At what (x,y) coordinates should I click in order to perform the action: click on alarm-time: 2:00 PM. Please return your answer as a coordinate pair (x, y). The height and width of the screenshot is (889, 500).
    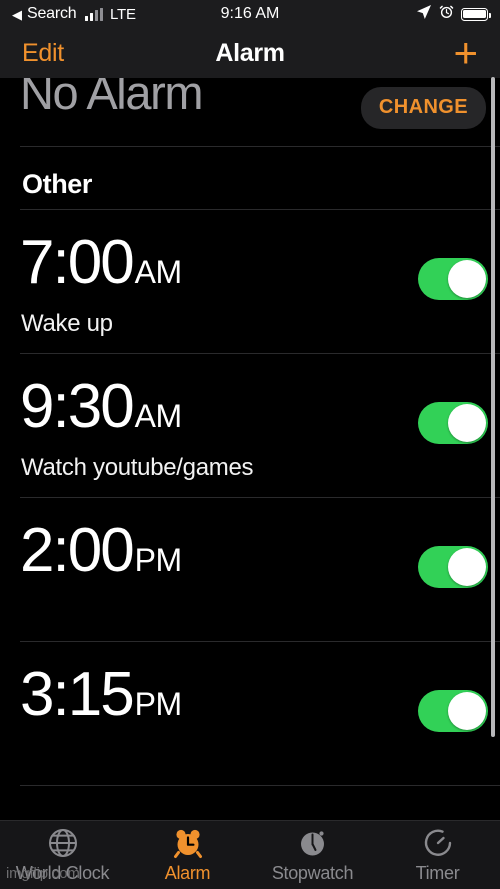
    Looking at the image, I should click on (101, 551).